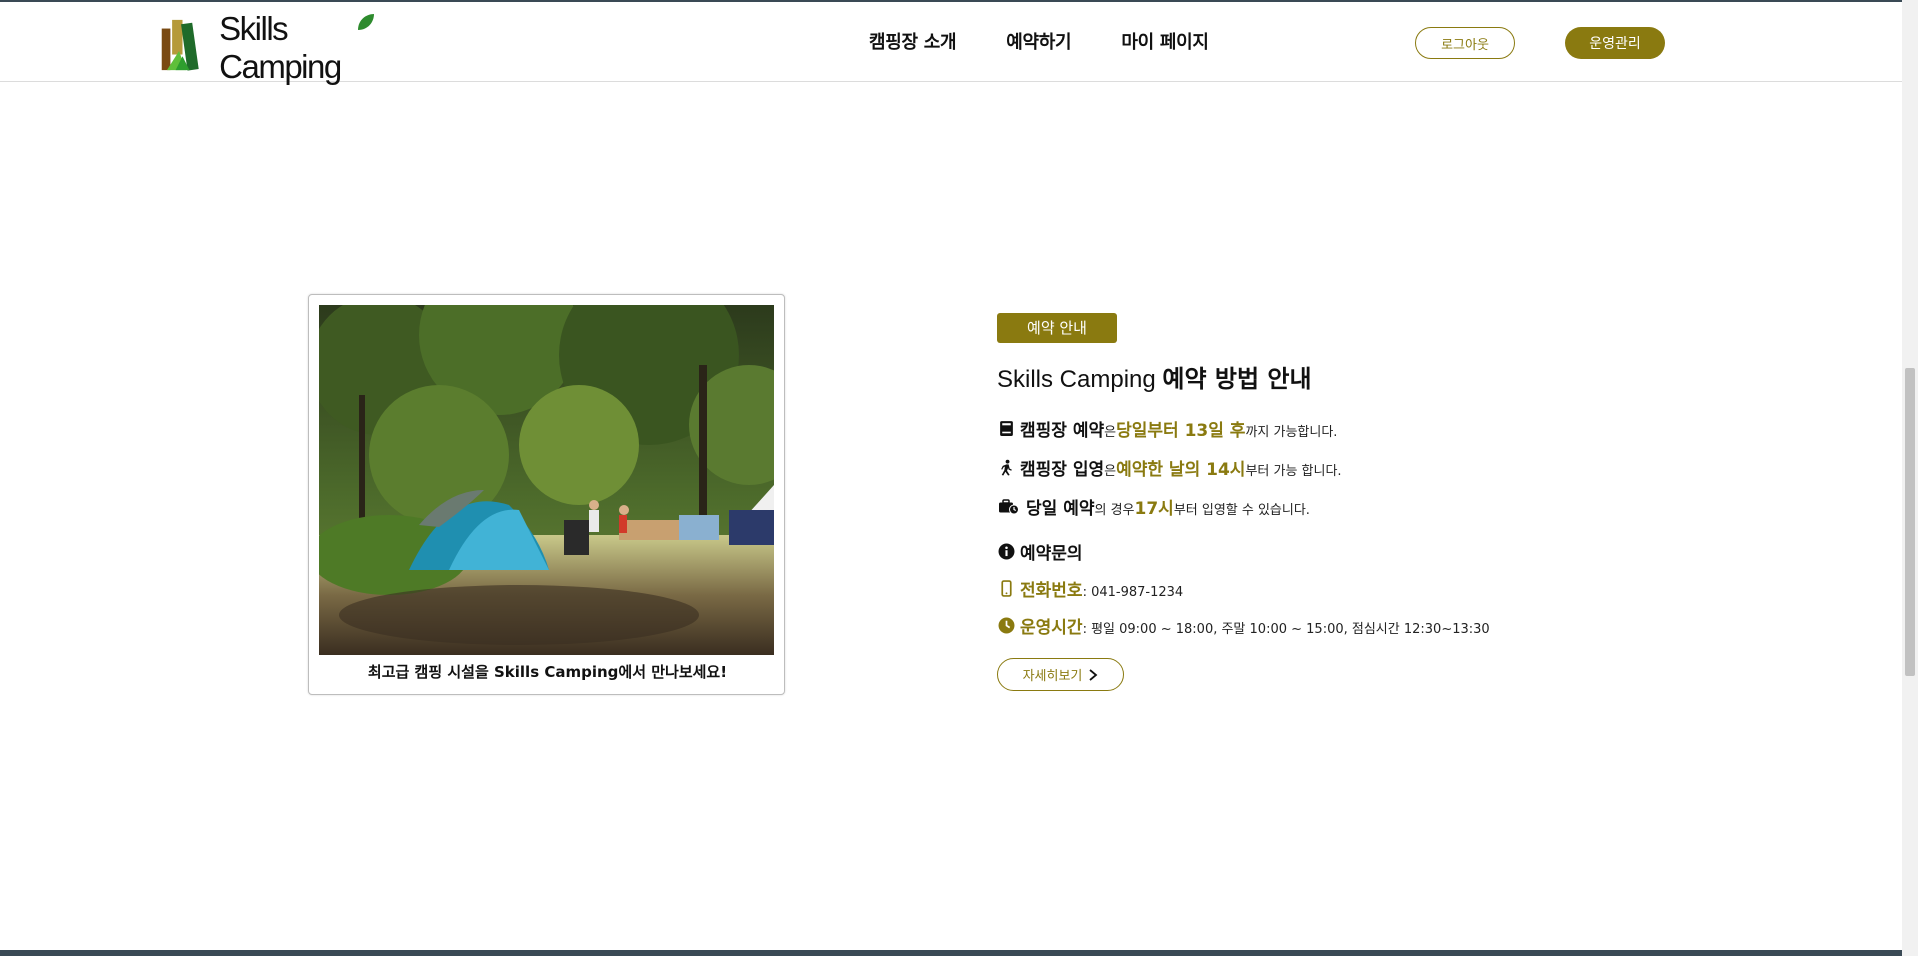 The image size is (1918, 956). I want to click on line-rest: 까지 가능합니다., so click(1291, 432).